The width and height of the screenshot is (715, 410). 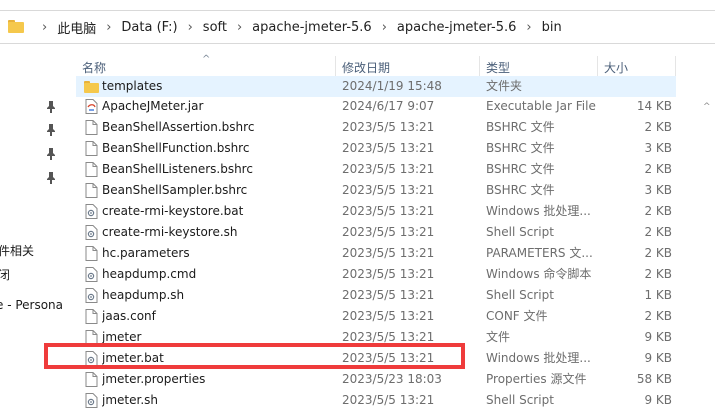 I want to click on breadcrumb-item: bin, so click(x=552, y=27).